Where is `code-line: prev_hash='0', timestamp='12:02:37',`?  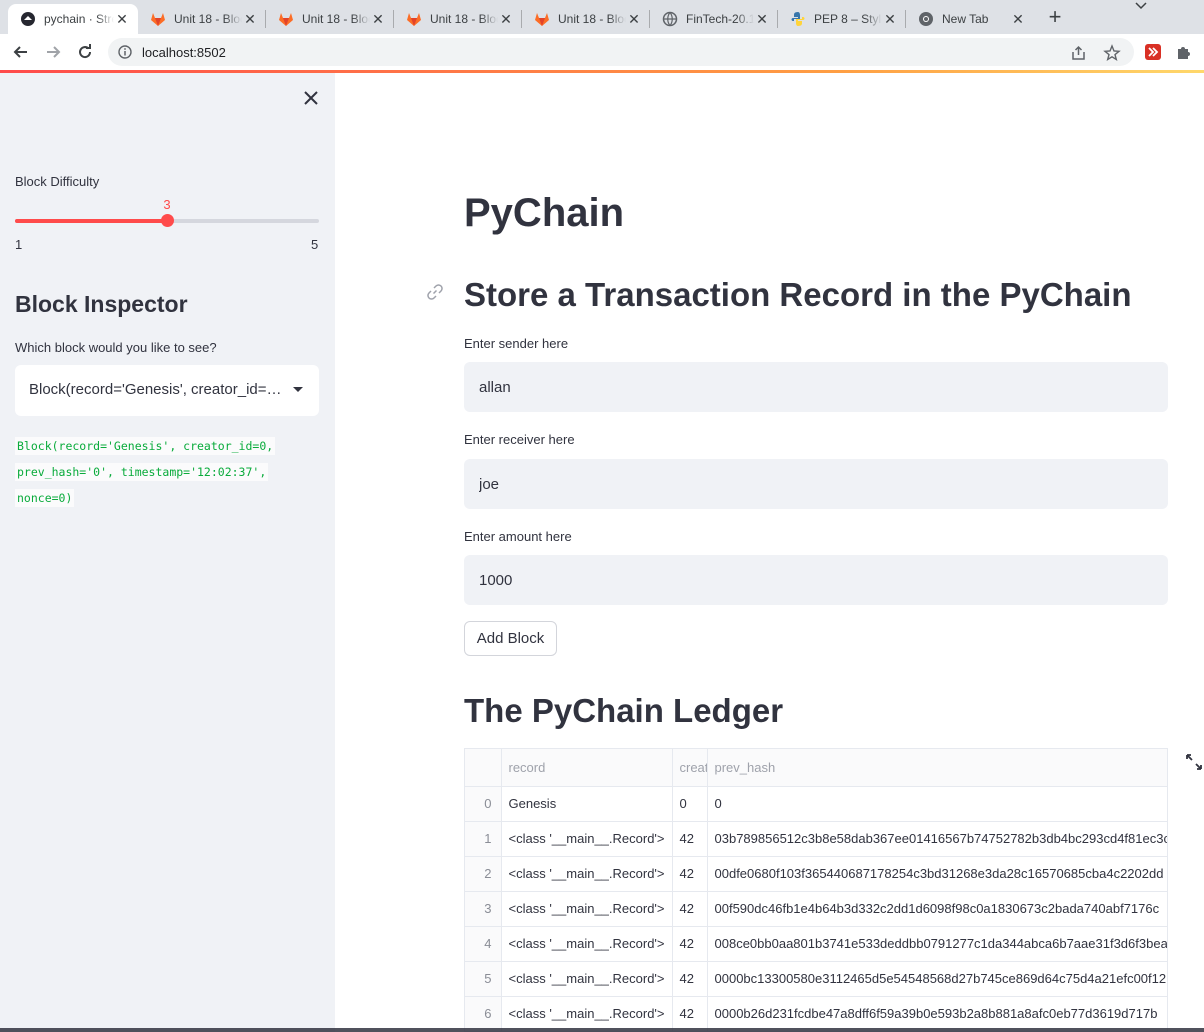
code-line: prev_hash='0', timestamp='12:02:37', is located at coordinates (142, 472).